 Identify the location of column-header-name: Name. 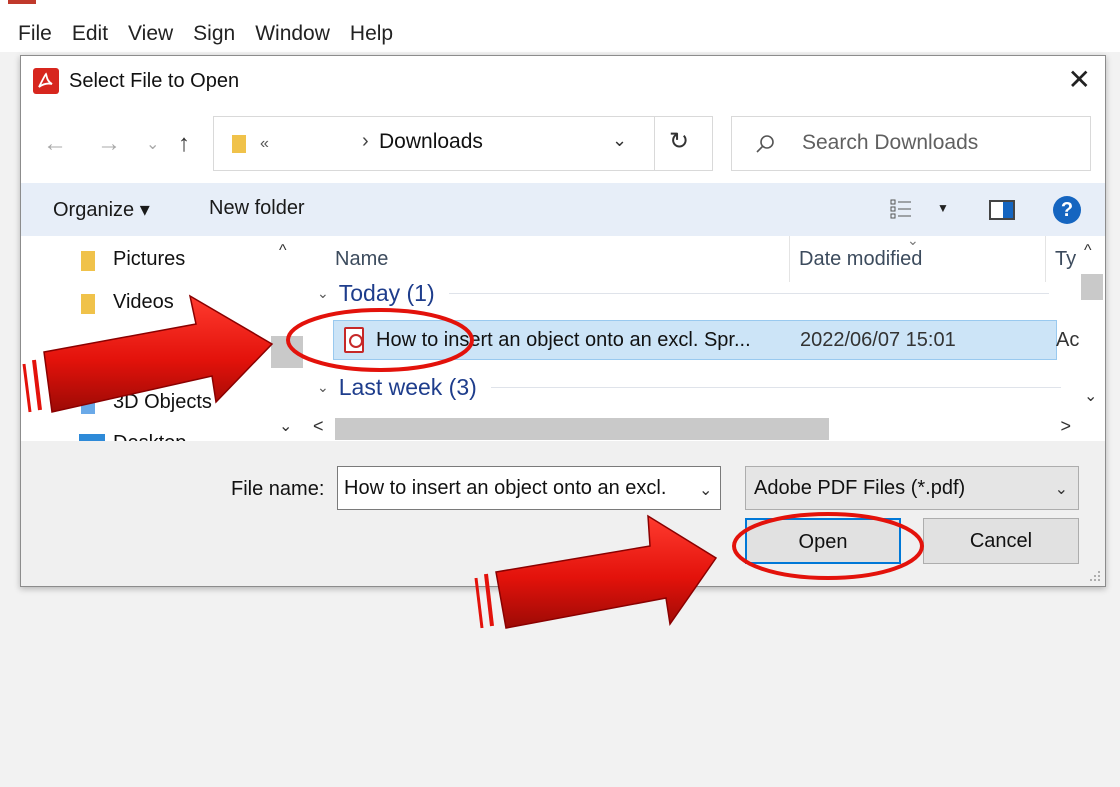
(361, 259).